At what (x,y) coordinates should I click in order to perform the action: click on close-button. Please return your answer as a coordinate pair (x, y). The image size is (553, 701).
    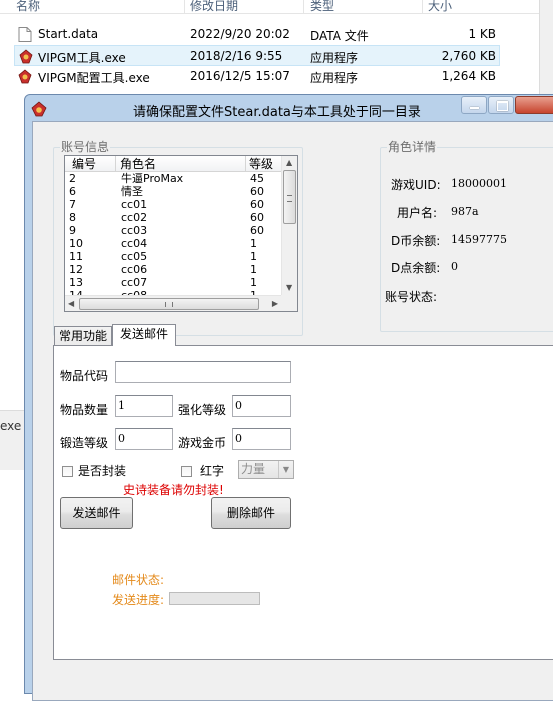
    Looking at the image, I should click on (534, 105).